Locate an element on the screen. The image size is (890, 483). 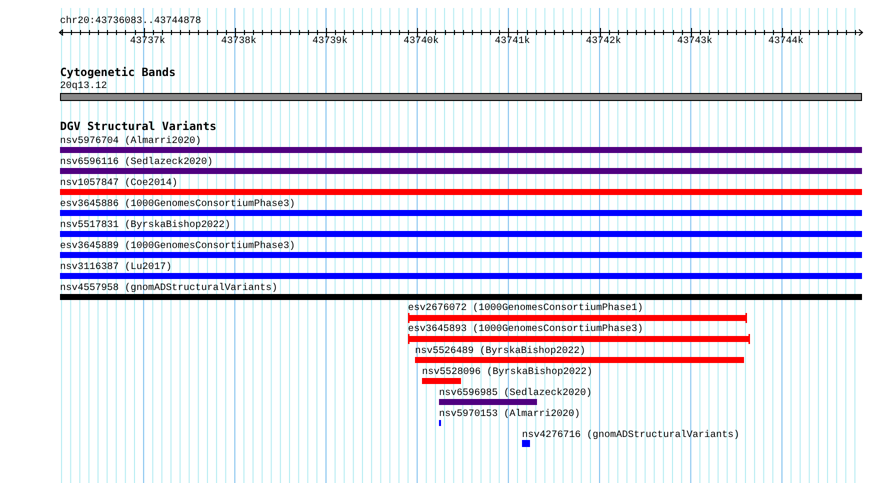
position-text: chr20:43736083..43744878 is located at coordinates (131, 20).